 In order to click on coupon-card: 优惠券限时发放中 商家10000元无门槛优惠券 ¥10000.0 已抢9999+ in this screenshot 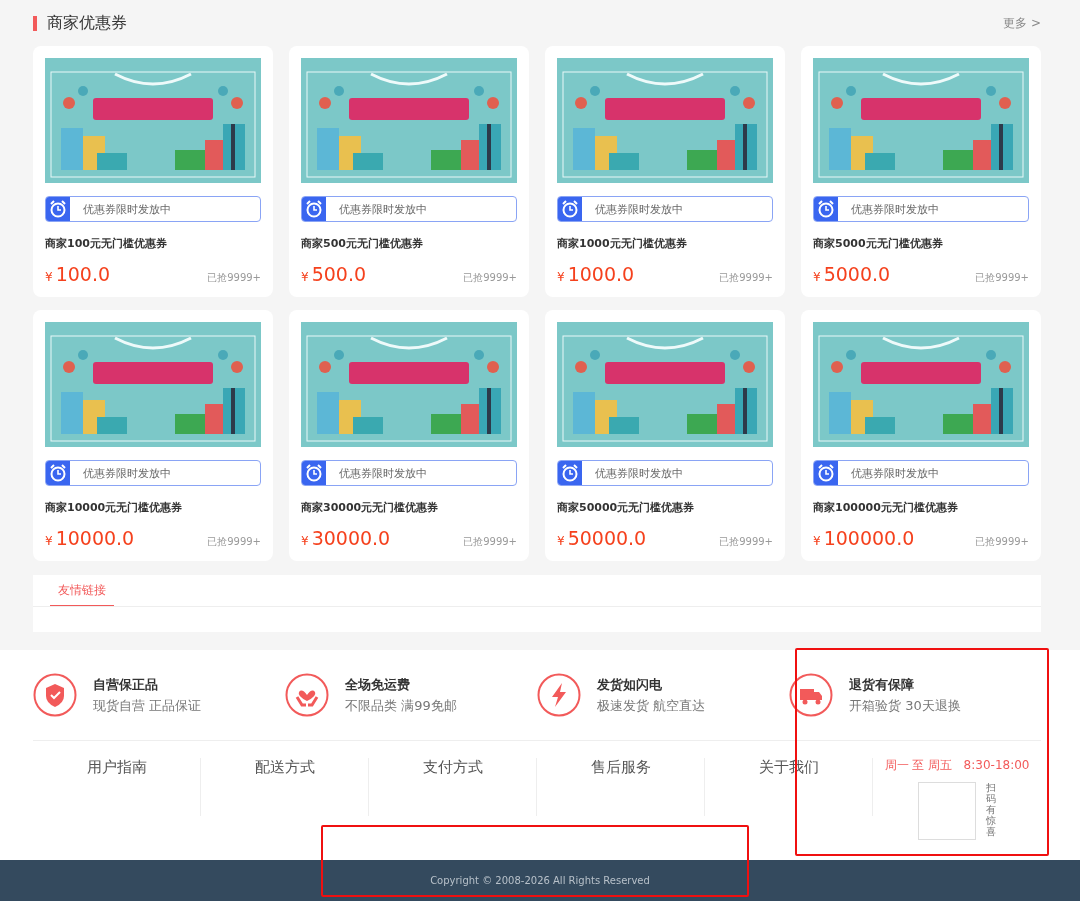, I will do `click(153, 435)`.